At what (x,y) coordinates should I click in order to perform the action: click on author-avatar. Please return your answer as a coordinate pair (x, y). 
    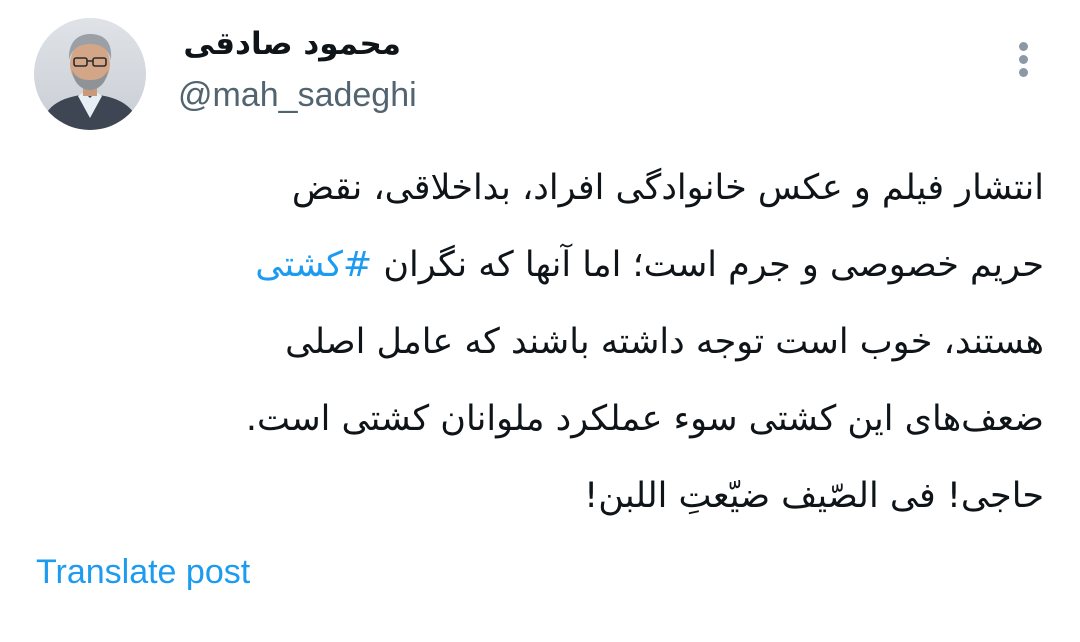
    Looking at the image, I should click on (90, 74).